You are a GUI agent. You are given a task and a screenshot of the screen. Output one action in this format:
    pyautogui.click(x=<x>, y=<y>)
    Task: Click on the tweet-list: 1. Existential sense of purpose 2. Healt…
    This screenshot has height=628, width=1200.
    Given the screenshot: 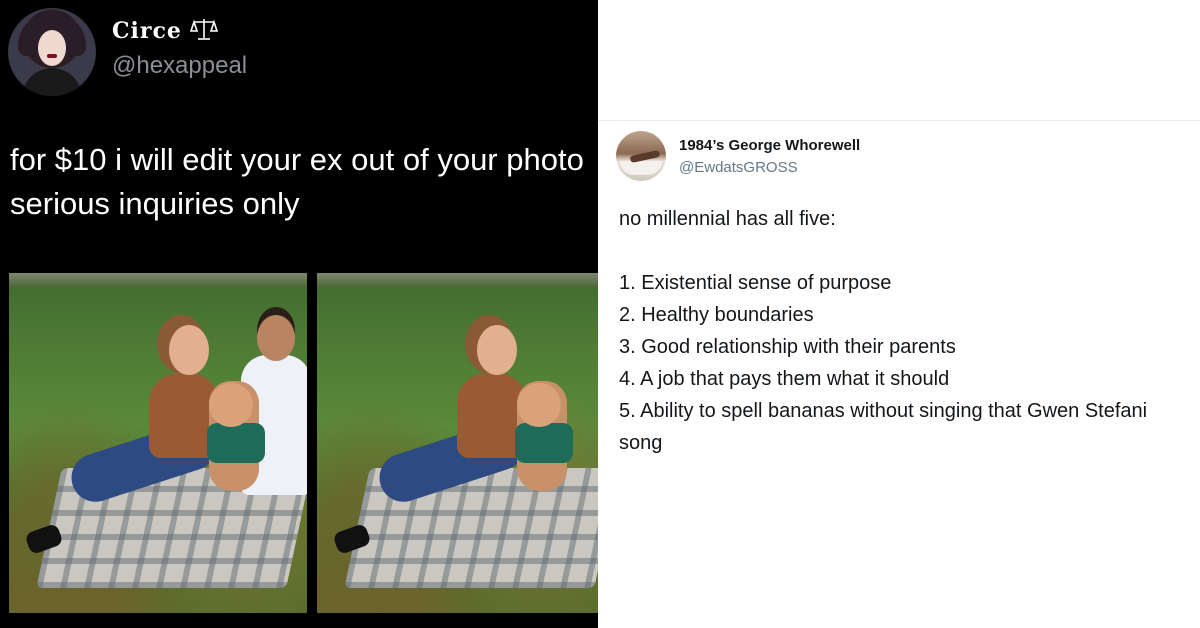 What is the action you would take?
    pyautogui.click(x=906, y=363)
    